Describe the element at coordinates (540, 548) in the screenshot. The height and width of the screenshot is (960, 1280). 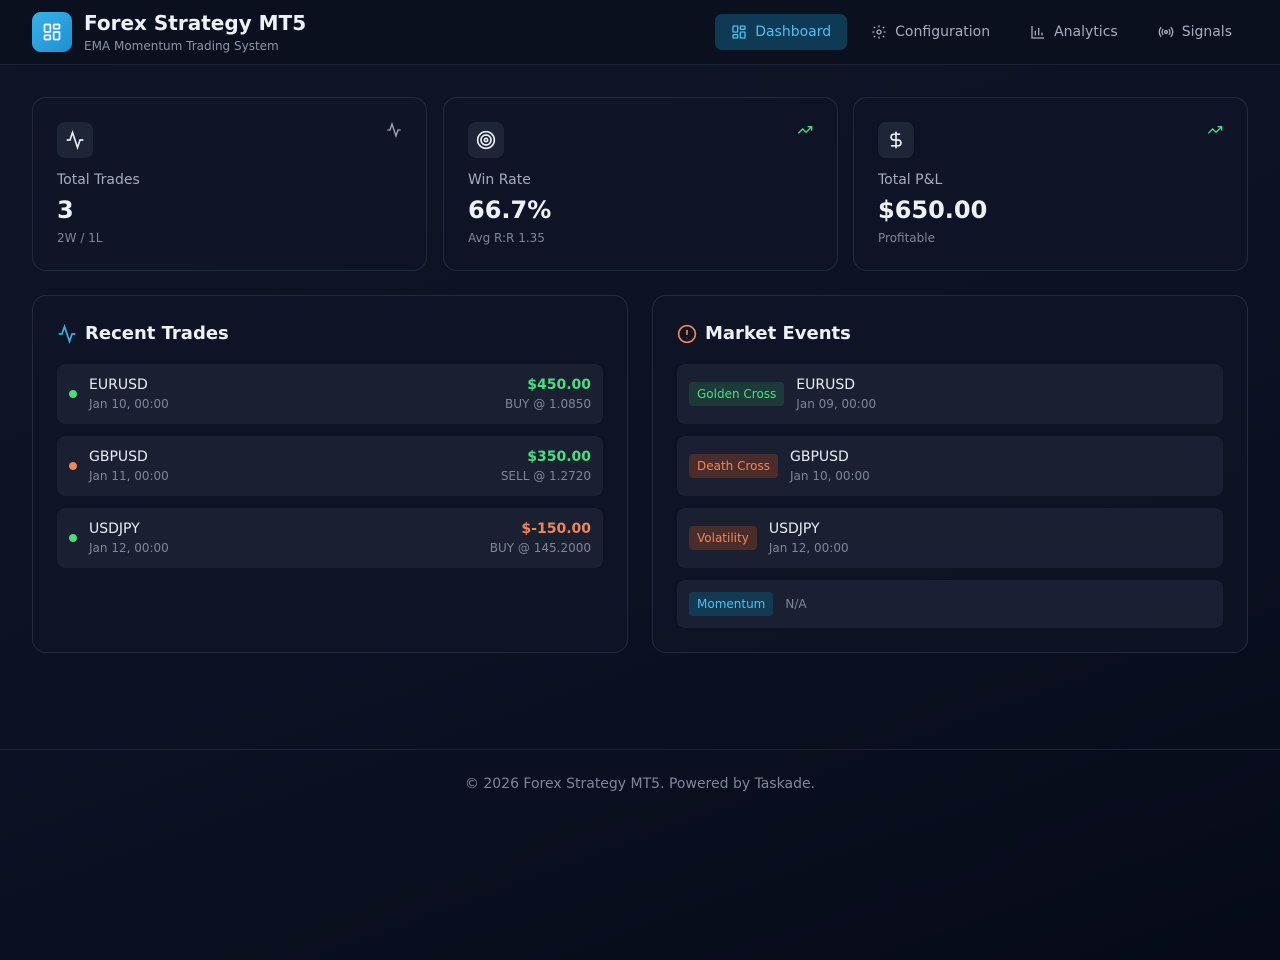
I see `trade-detail: BUY @ 145.2000` at that location.